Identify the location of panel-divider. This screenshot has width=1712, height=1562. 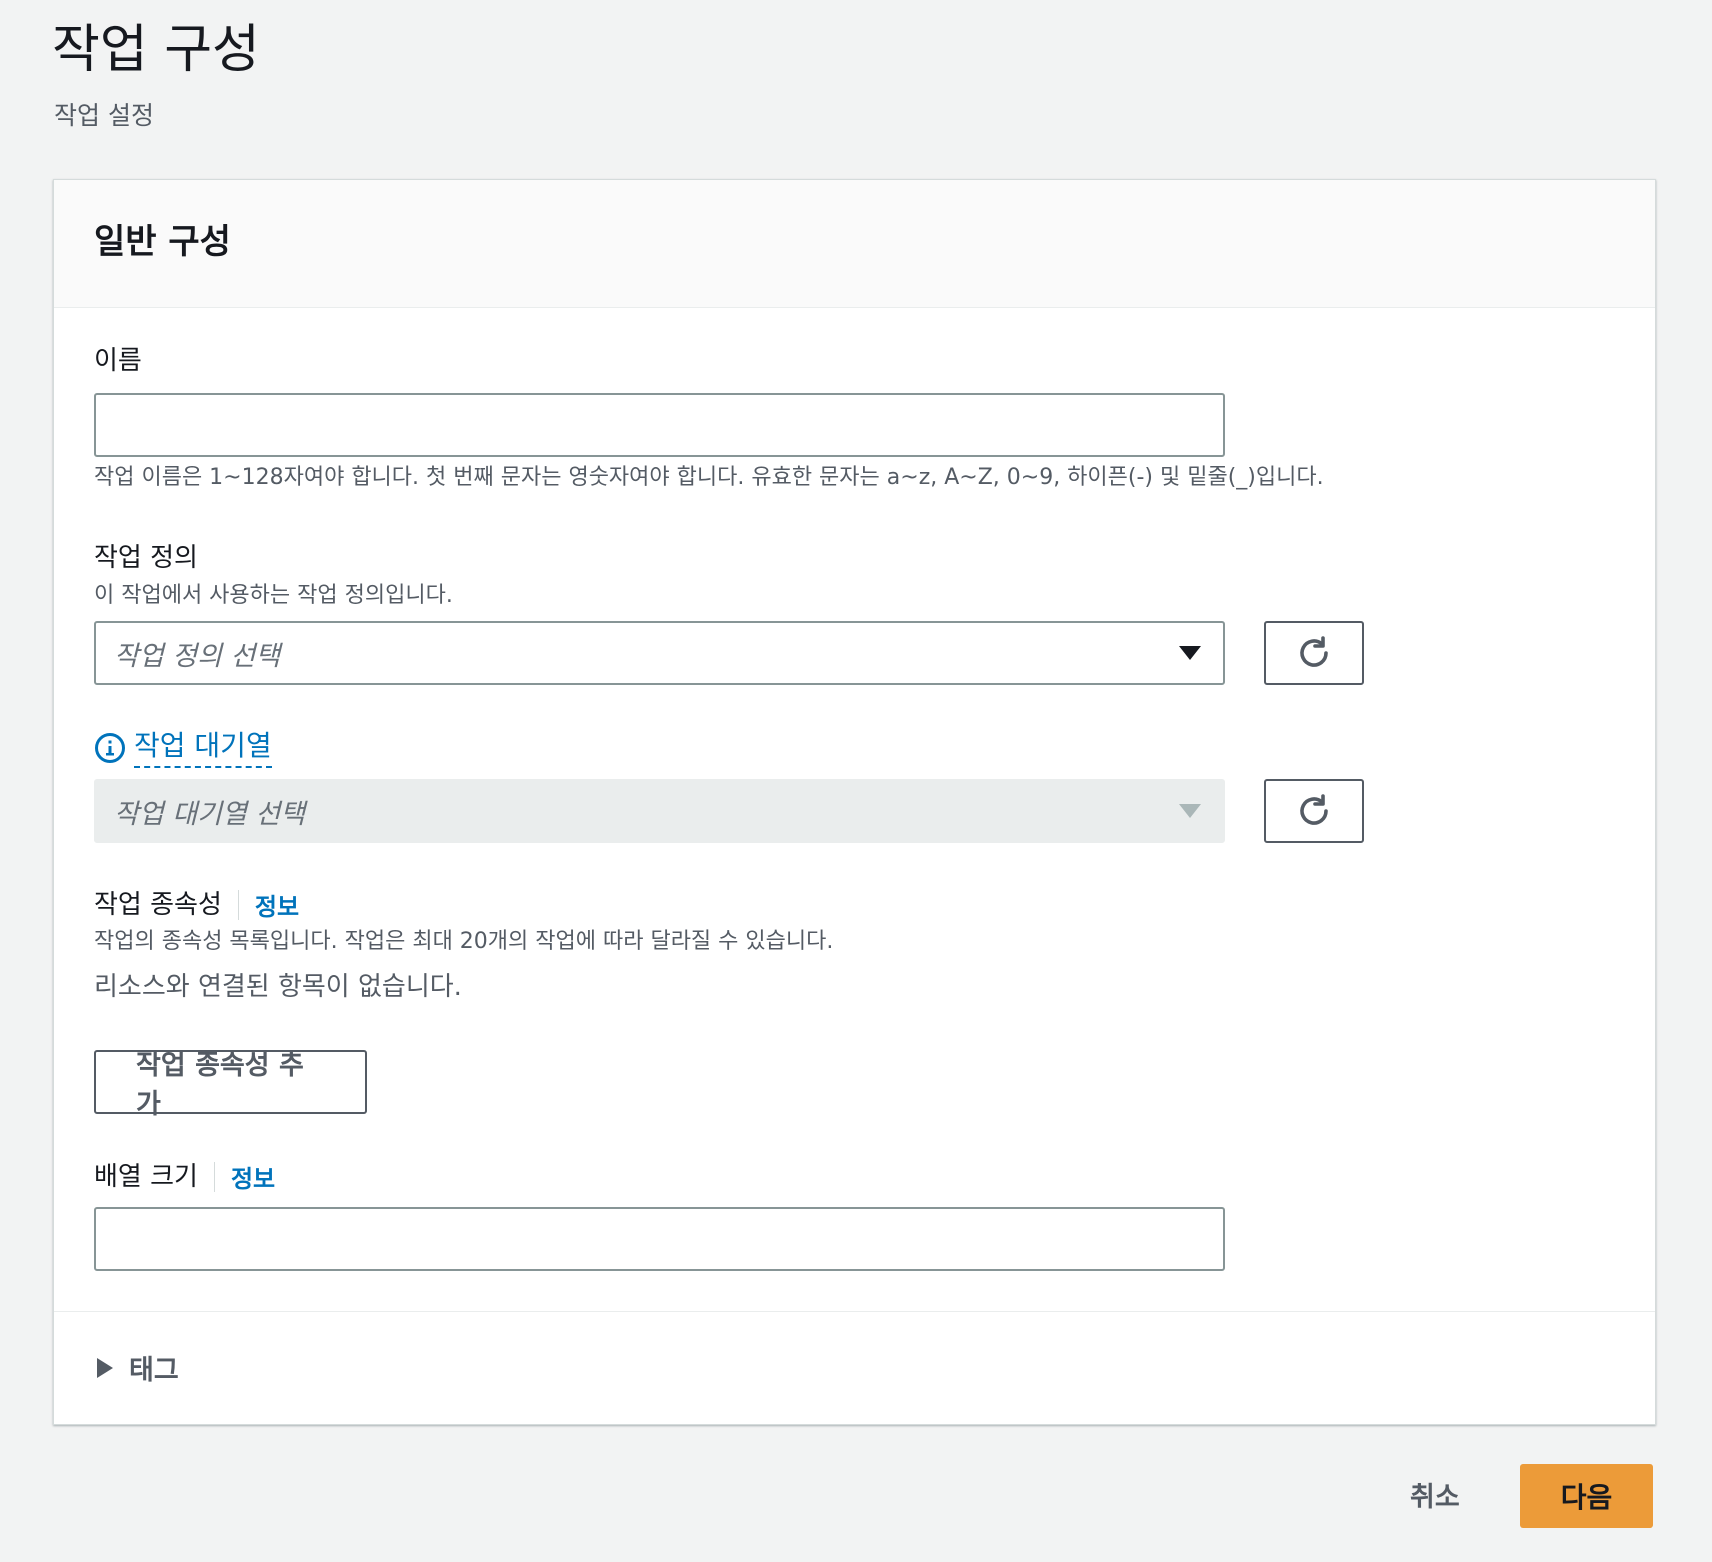
(854, 1311).